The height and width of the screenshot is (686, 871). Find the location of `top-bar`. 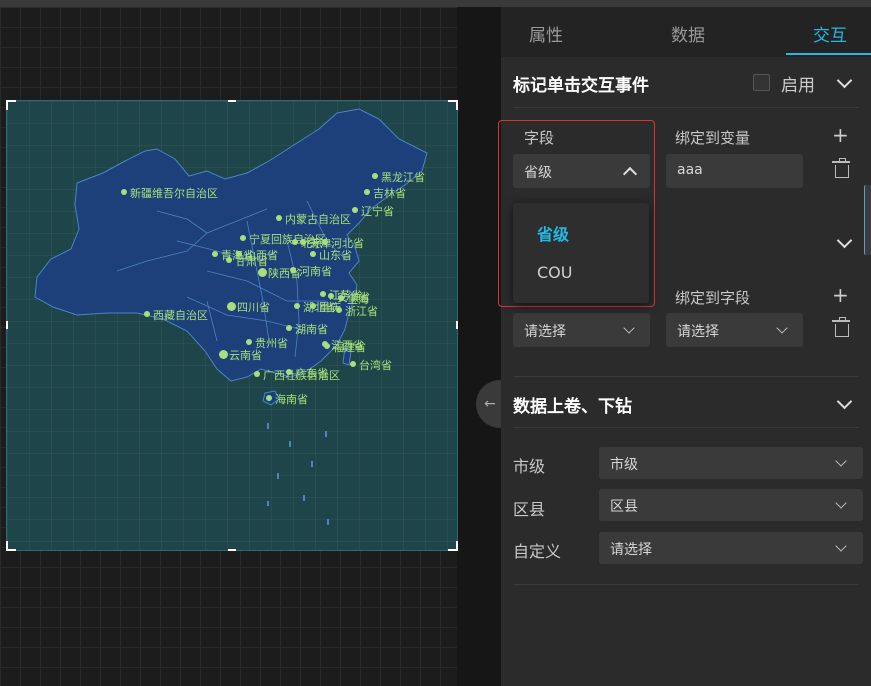

top-bar is located at coordinates (435, 3).